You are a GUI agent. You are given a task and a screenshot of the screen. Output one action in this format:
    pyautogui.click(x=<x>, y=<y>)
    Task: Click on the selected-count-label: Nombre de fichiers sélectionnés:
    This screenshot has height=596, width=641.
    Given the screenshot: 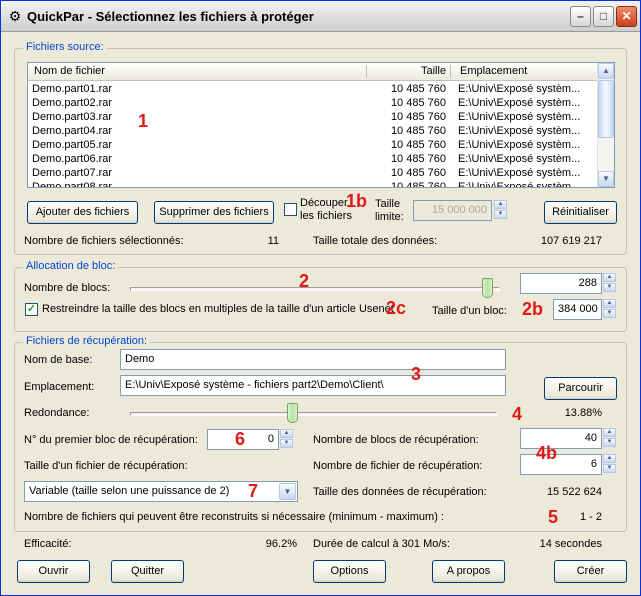 What is the action you would take?
    pyautogui.click(x=104, y=241)
    